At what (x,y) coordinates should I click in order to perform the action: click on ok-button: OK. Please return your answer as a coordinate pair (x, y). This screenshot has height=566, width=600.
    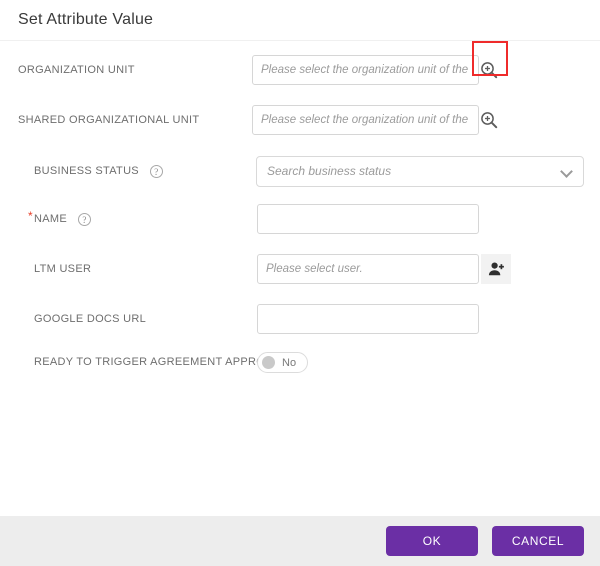
    Looking at the image, I should click on (432, 541).